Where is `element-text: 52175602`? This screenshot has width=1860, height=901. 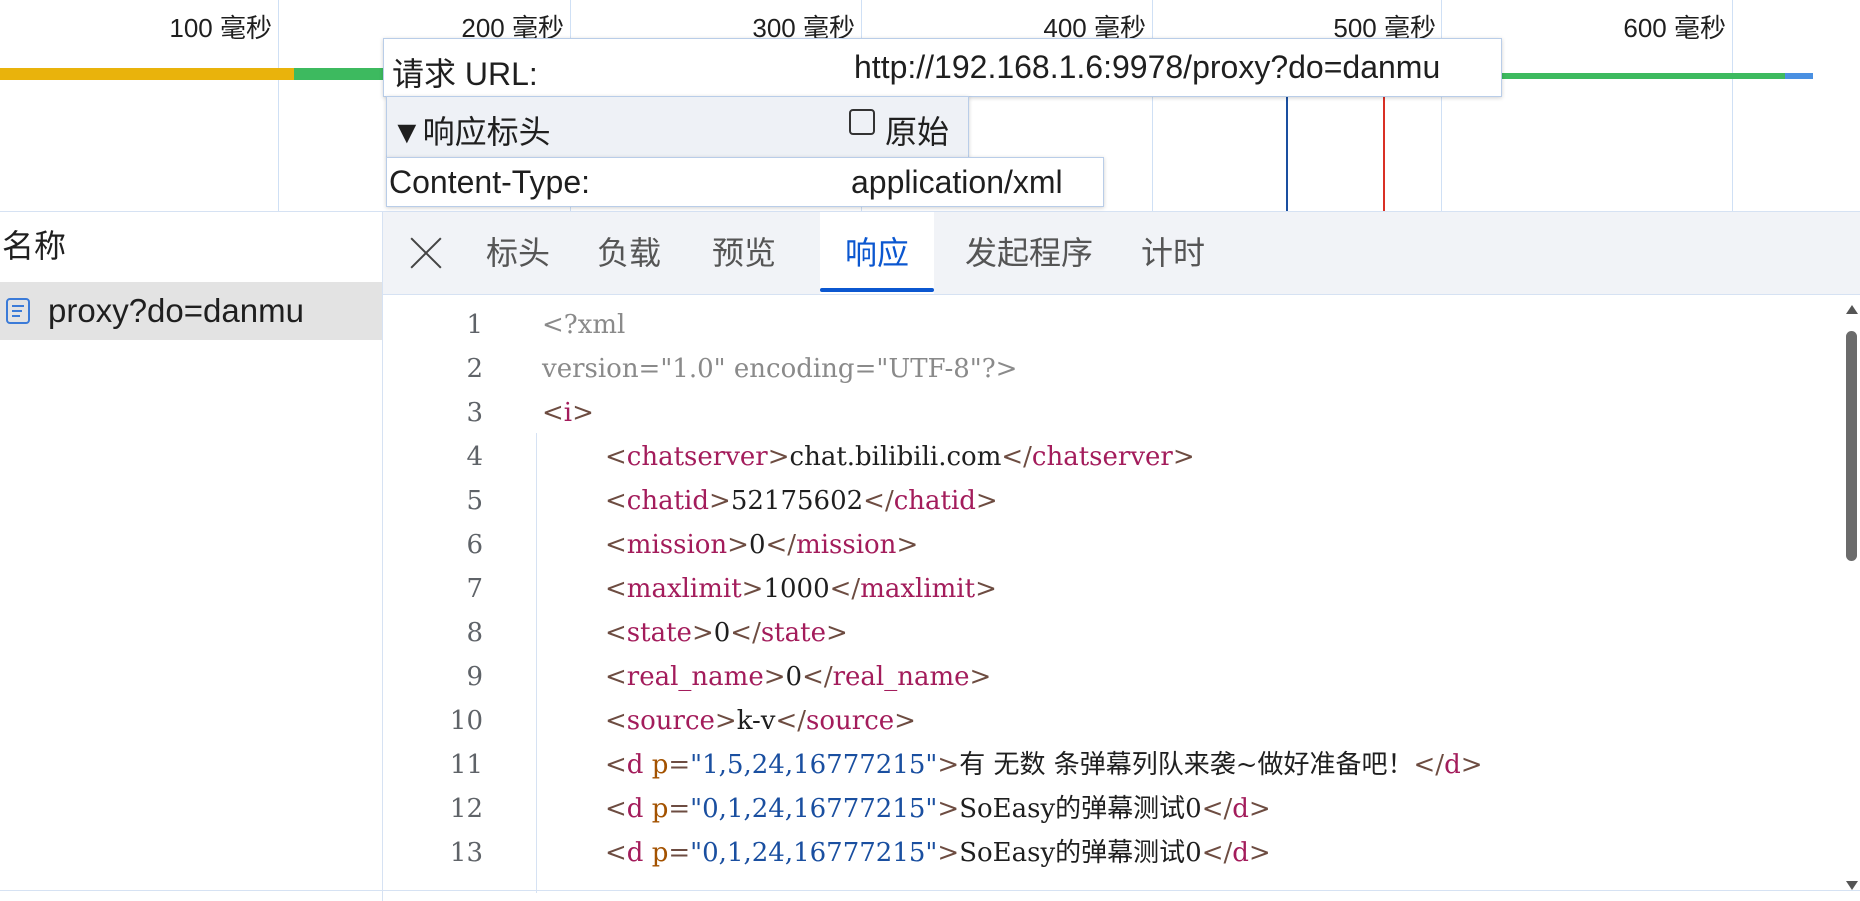
element-text: 52175602 is located at coordinates (797, 501).